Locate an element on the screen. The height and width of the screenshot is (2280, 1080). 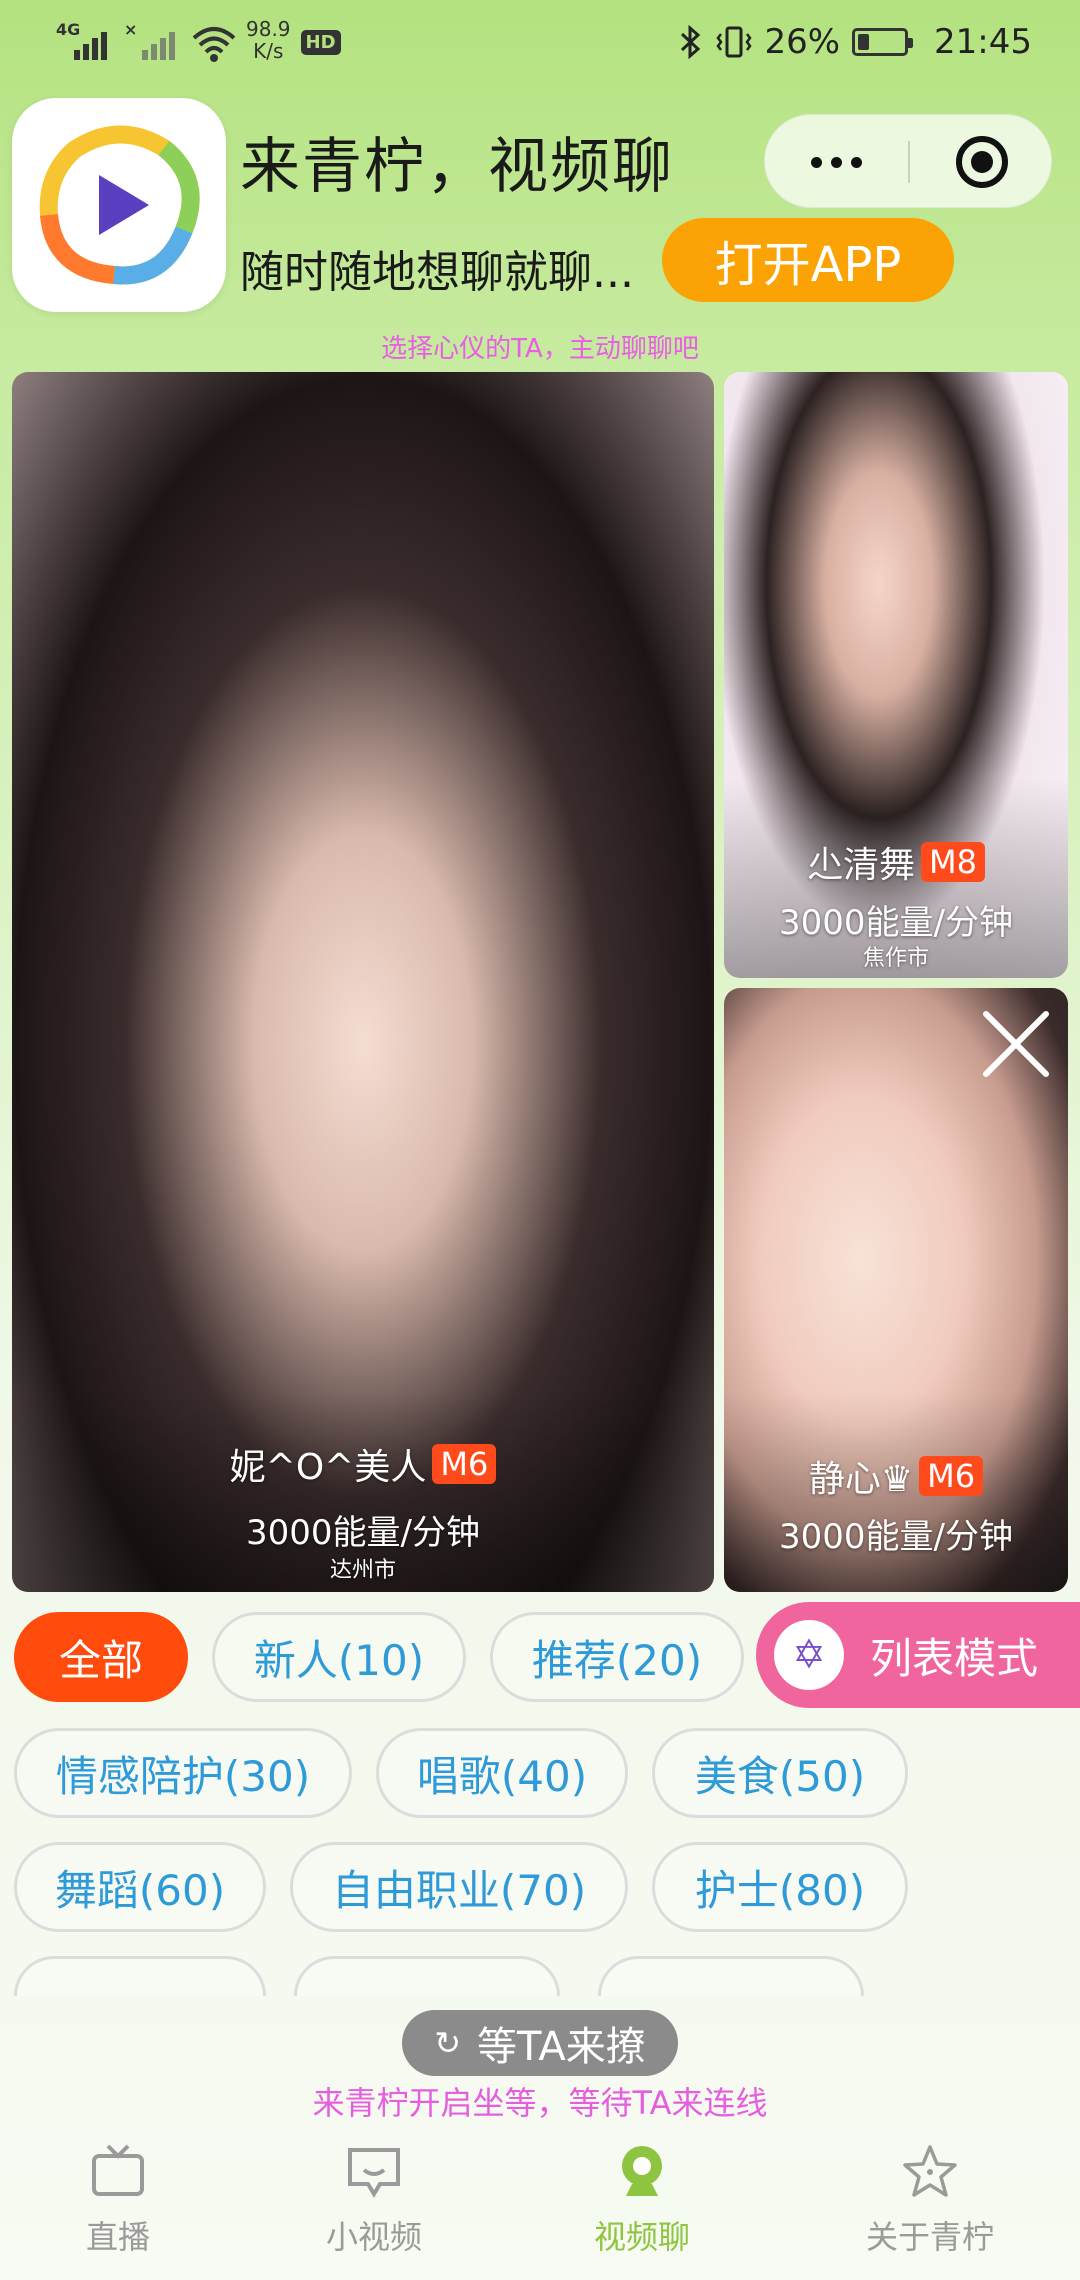
network-speed: 98.9 K/s is located at coordinates (268, 40).